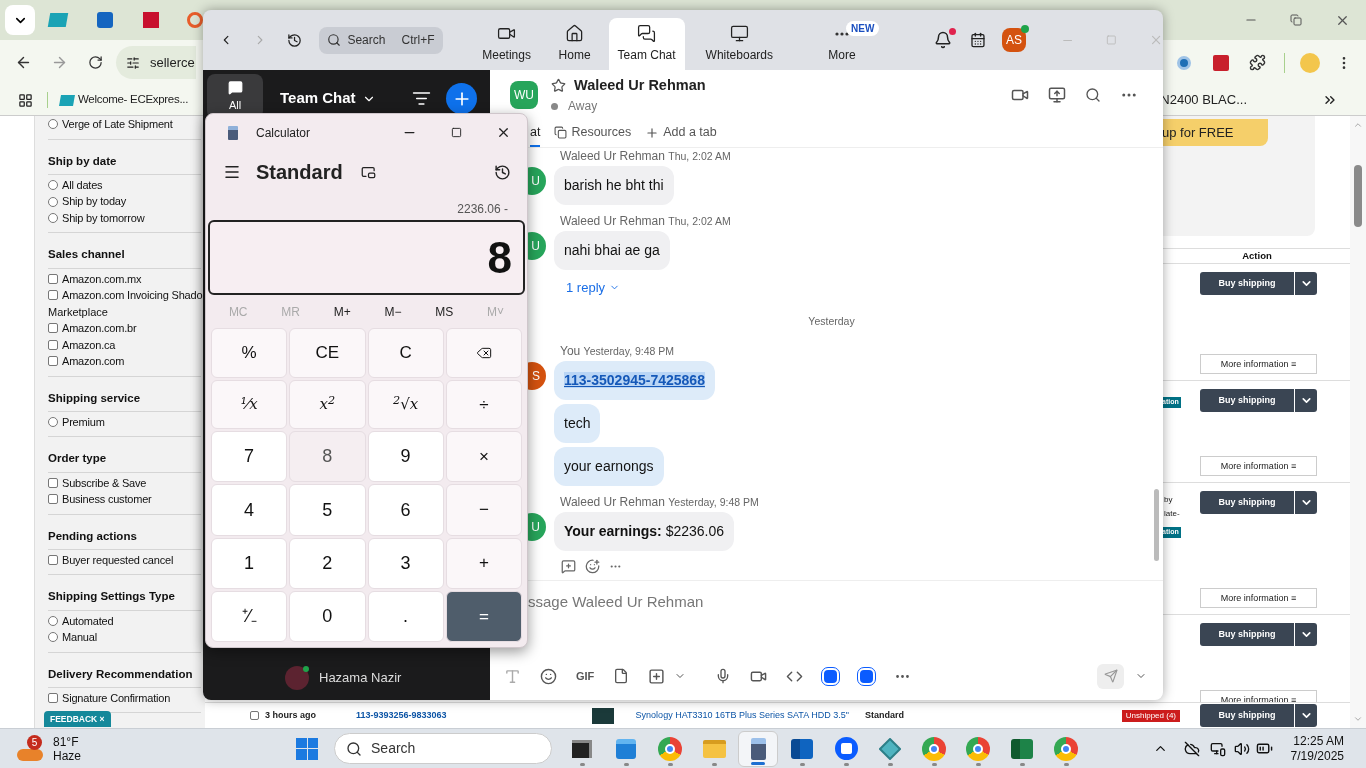  Describe the element at coordinates (93, 361) in the screenshot. I see `filter-option: Amazon.com` at that location.